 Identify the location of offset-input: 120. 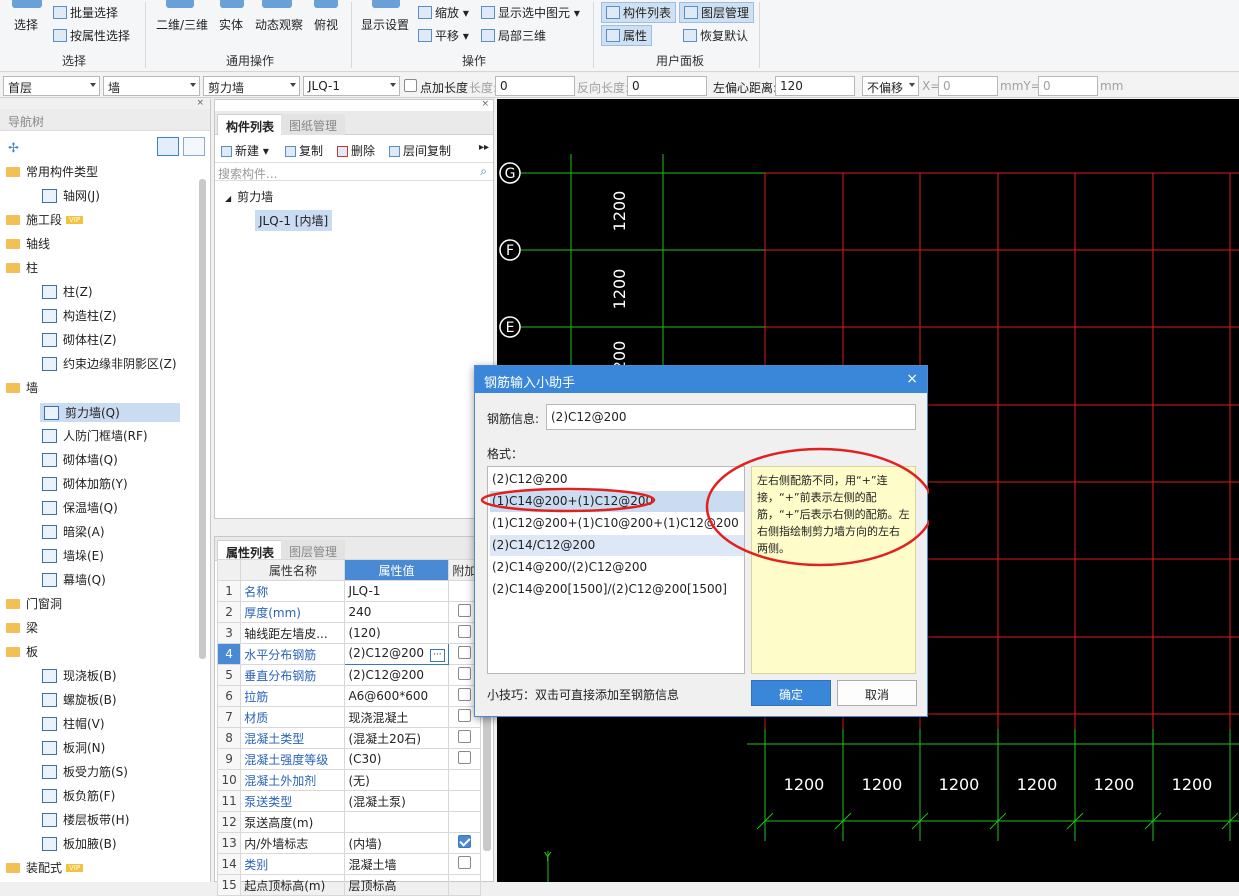
(815, 86).